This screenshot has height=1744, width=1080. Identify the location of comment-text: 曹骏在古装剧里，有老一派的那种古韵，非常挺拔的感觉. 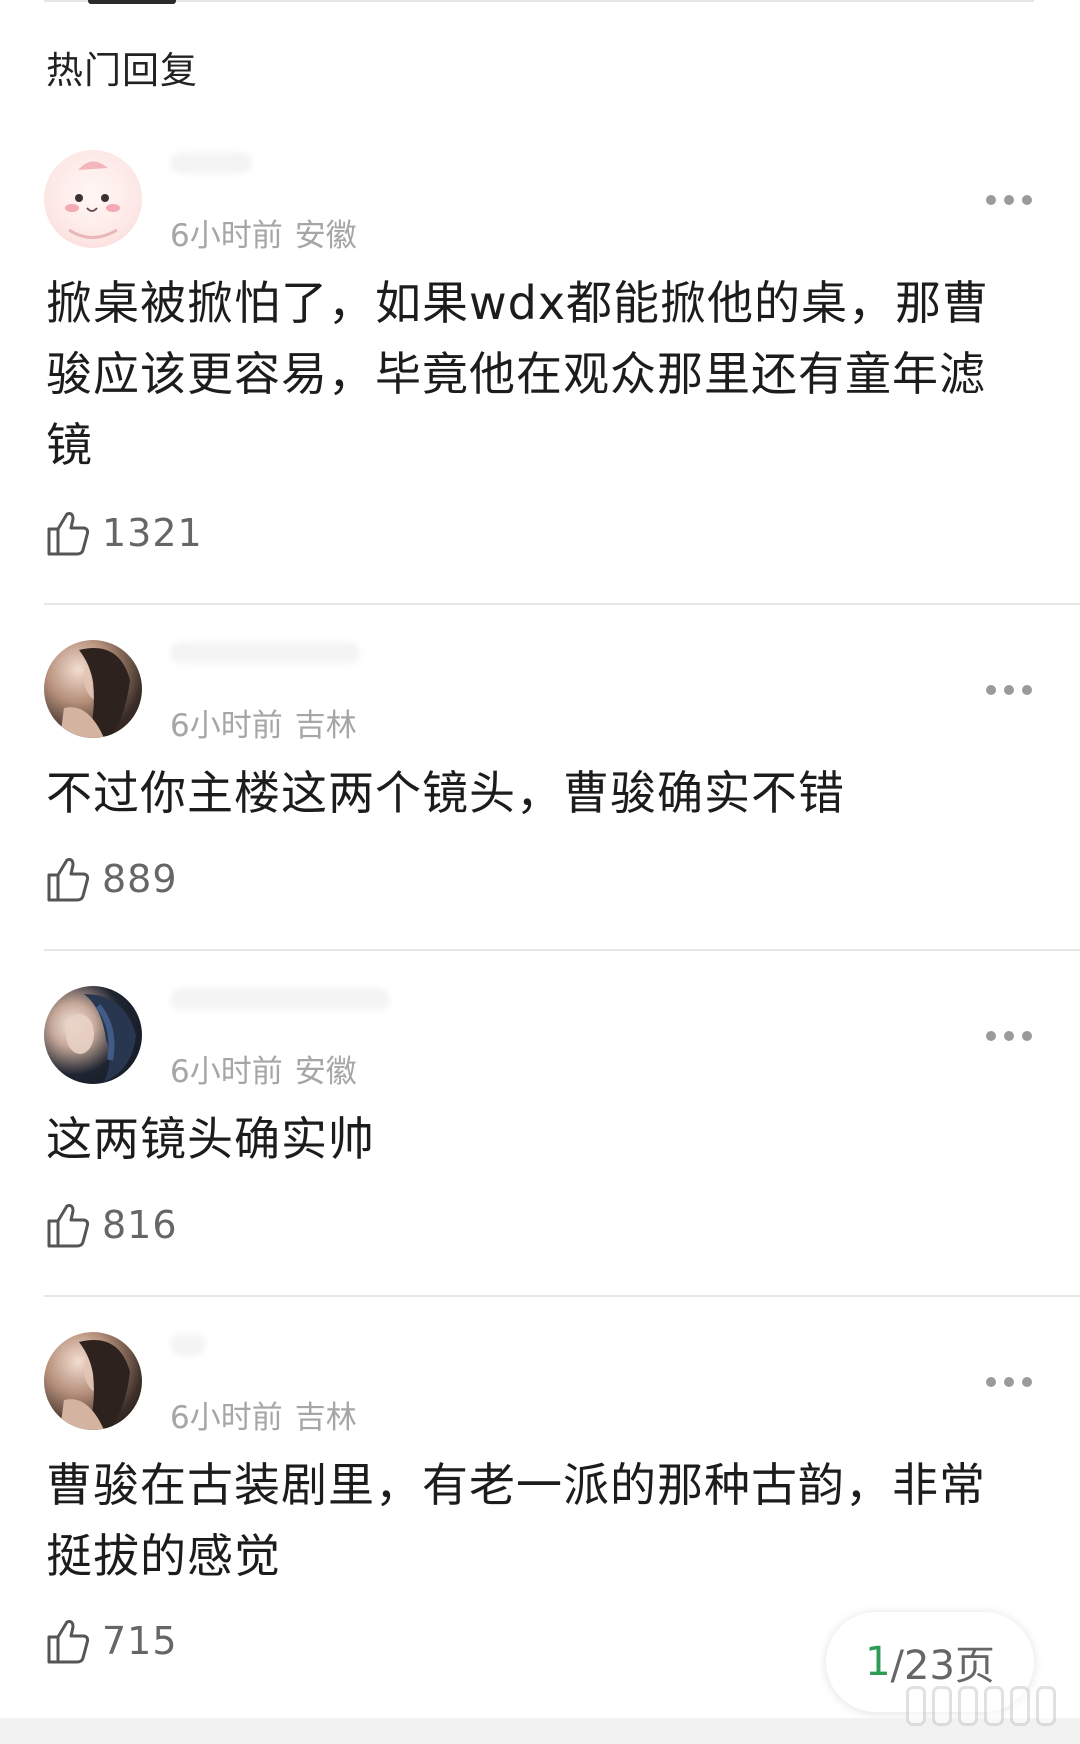
(516, 1520).